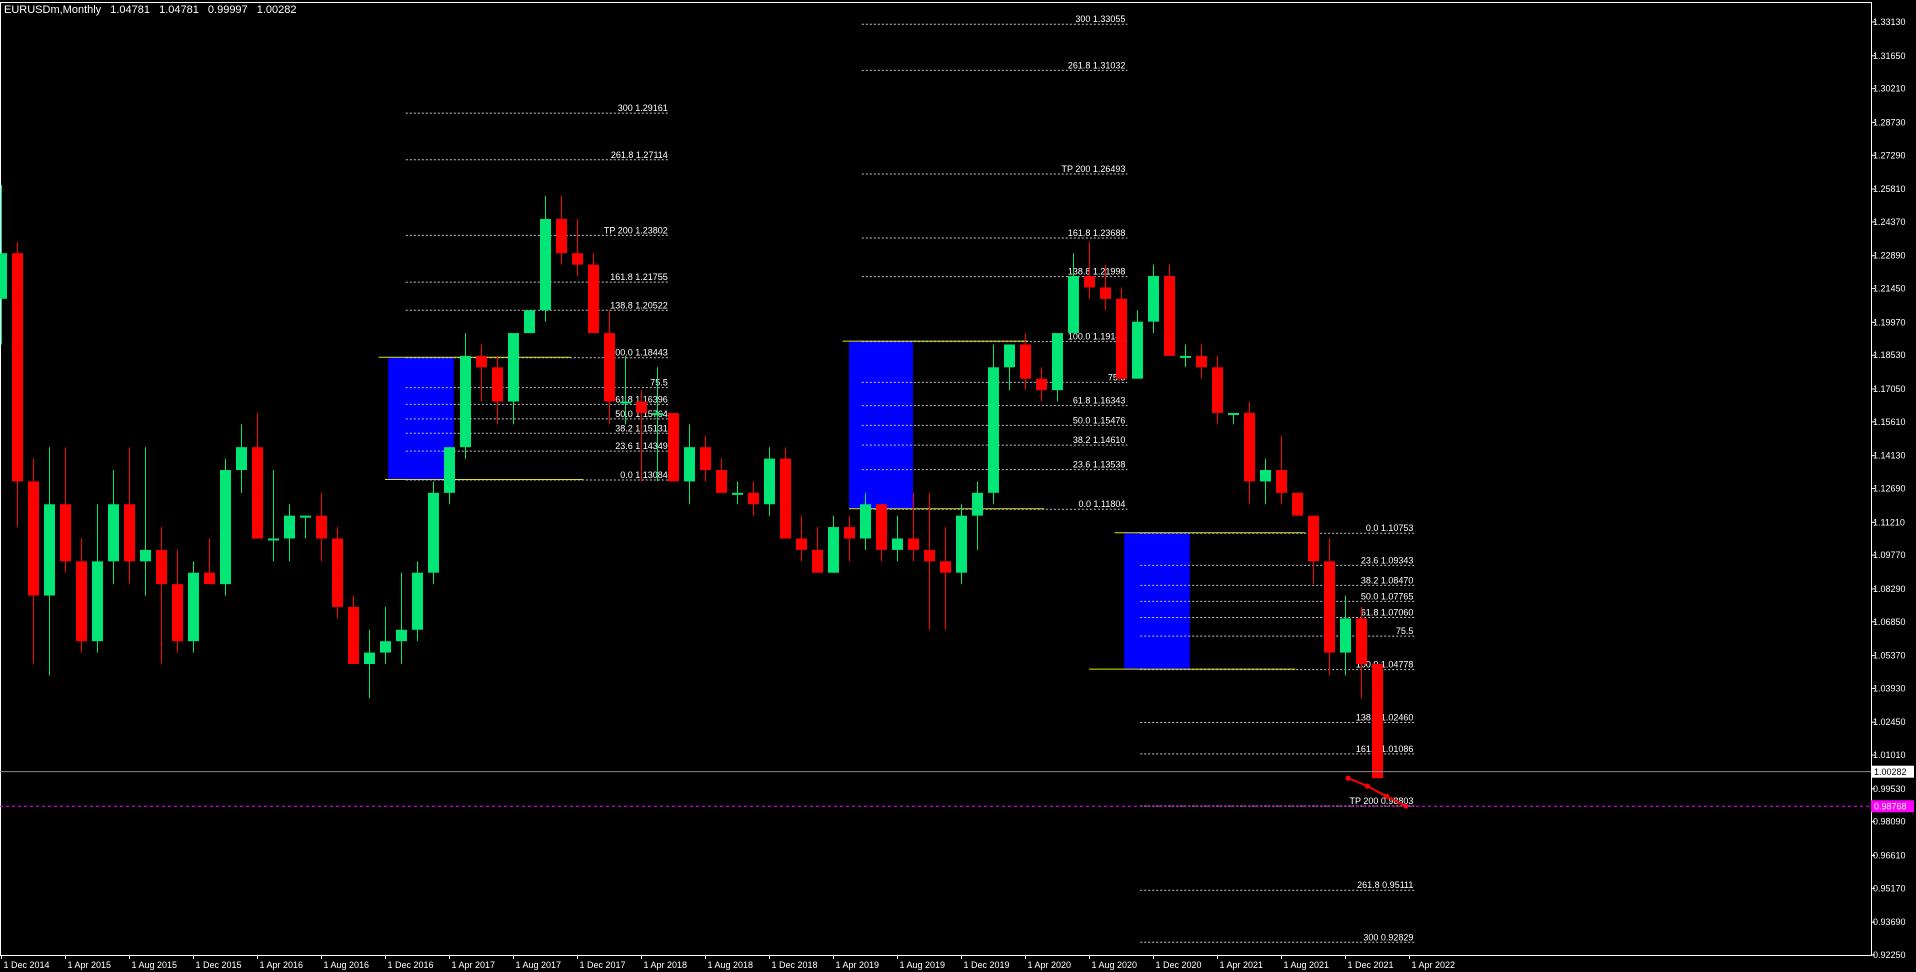 The width and height of the screenshot is (1916, 972). I want to click on time-axis-label: 1 Dec 2020, so click(1179, 965).